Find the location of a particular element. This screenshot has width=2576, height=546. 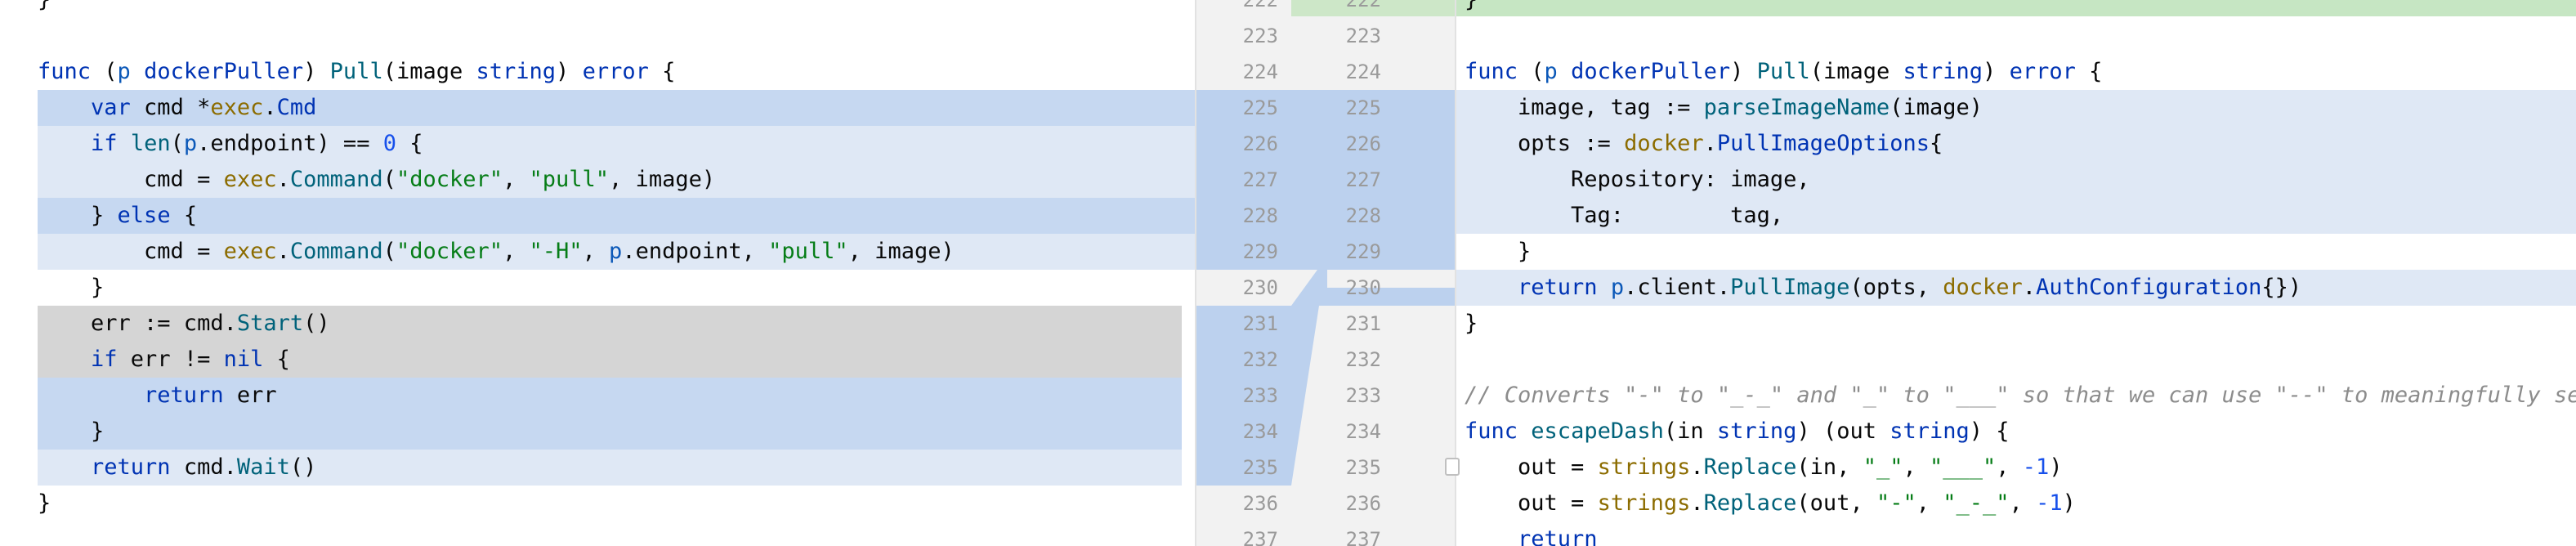

right-line-number: 234 is located at coordinates (1363, 432).